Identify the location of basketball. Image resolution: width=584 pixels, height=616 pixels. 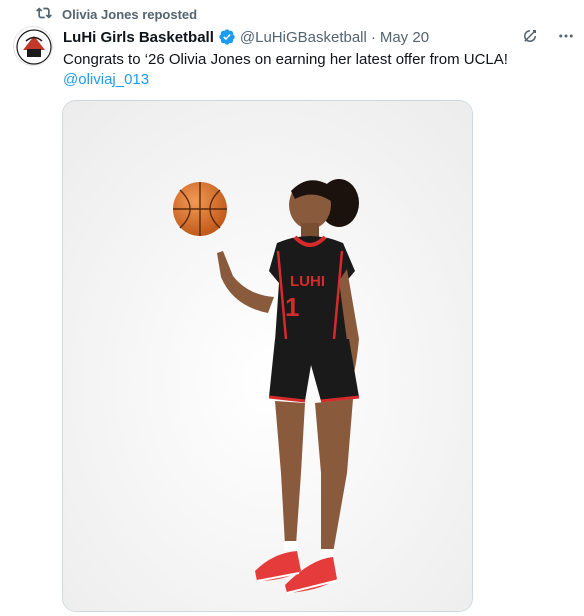
(200, 209).